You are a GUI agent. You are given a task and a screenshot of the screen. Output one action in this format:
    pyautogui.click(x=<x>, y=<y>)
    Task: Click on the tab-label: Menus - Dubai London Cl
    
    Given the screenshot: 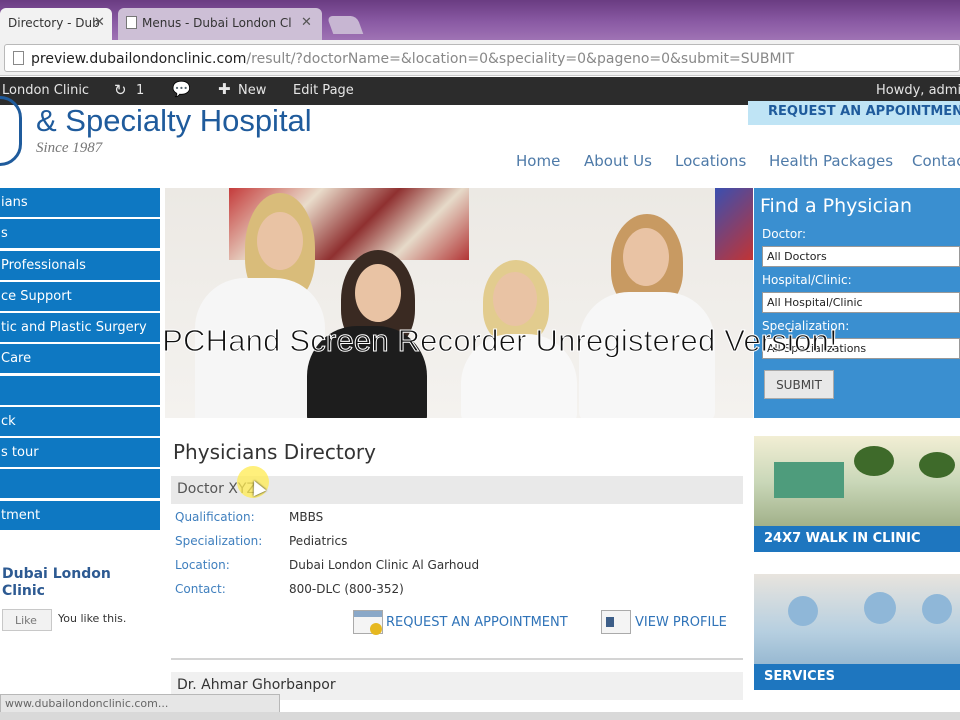 What is the action you would take?
    pyautogui.click(x=217, y=23)
    